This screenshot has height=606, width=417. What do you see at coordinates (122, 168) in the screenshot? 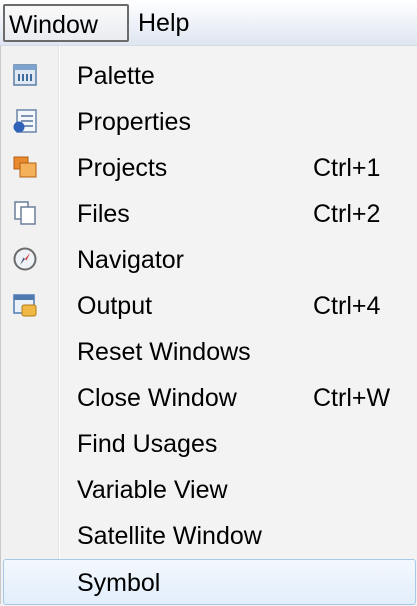
I see `menu-item-label: Projects` at bounding box center [122, 168].